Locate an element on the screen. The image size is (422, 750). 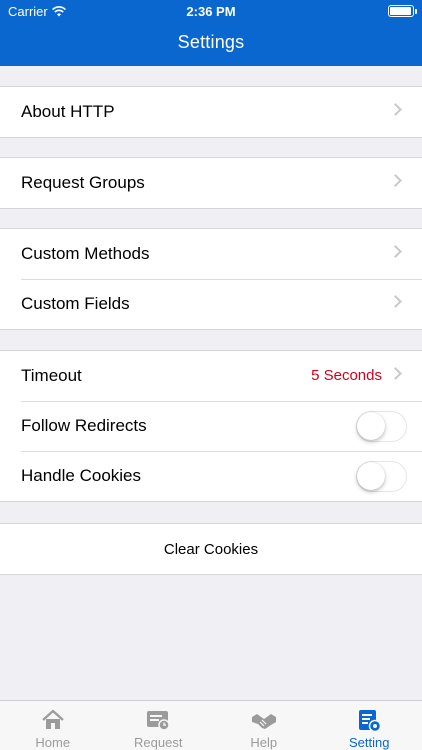
status-time: 2:36 PM is located at coordinates (211, 11).